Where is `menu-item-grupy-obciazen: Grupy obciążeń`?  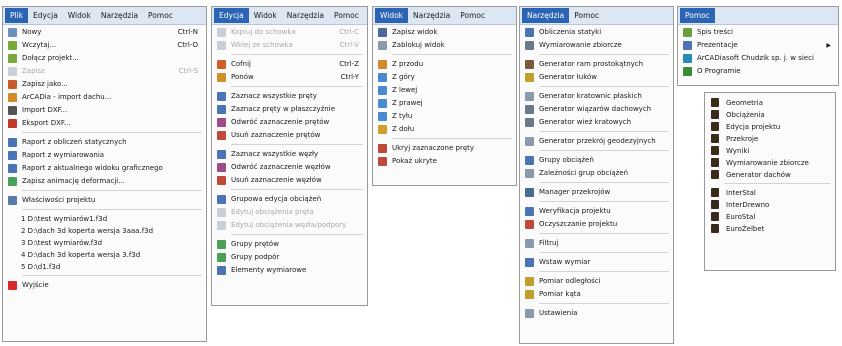 menu-item-grupy-obciazen: Grupy obciążeń is located at coordinates (596, 160).